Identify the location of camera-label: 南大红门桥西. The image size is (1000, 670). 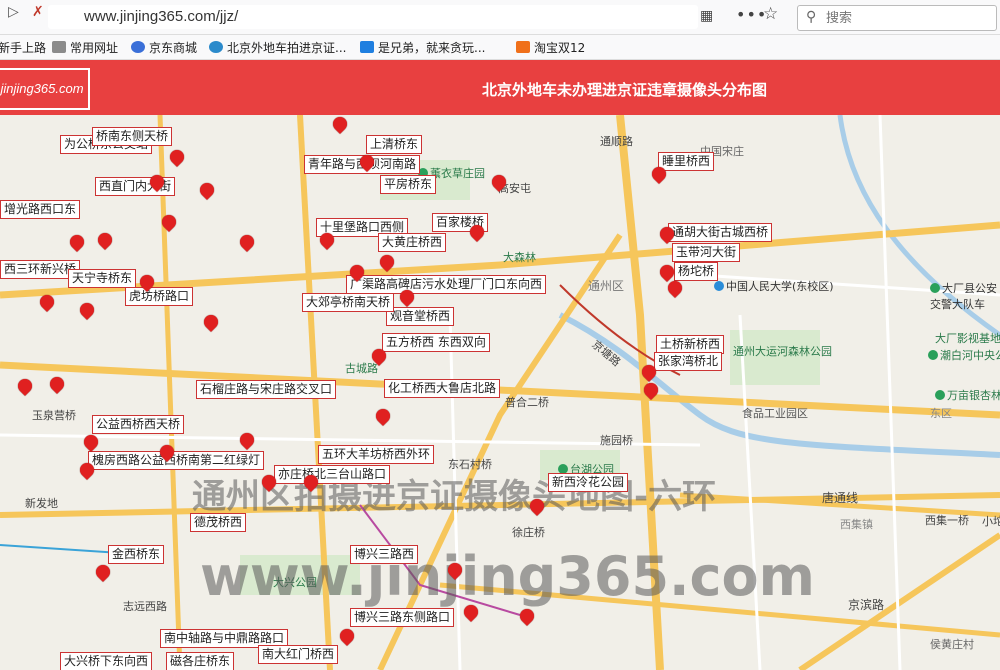
(298, 654).